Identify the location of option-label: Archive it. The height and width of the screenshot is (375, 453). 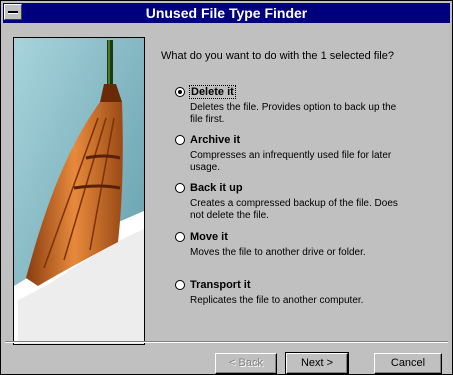
(215, 140).